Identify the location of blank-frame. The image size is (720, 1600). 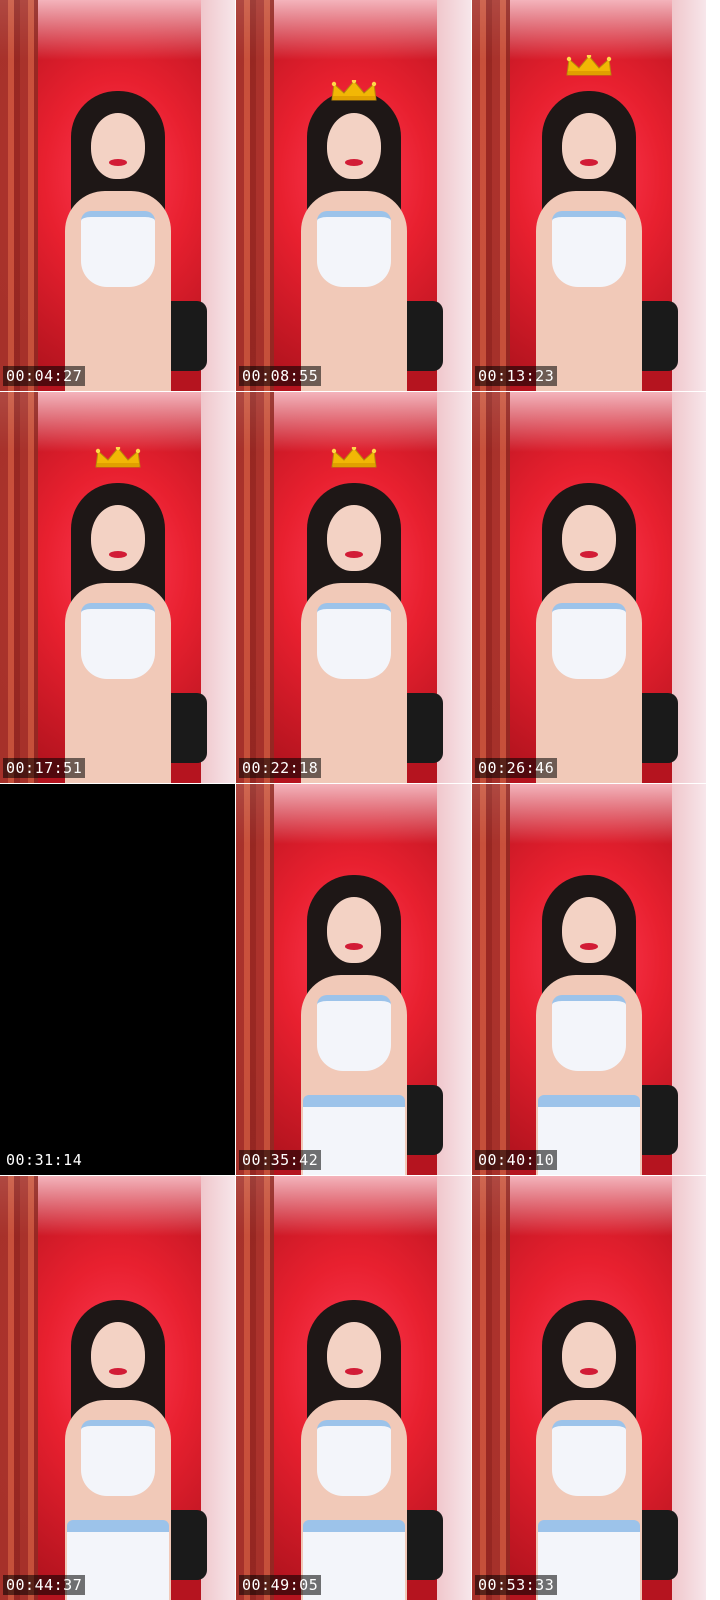
(117, 979).